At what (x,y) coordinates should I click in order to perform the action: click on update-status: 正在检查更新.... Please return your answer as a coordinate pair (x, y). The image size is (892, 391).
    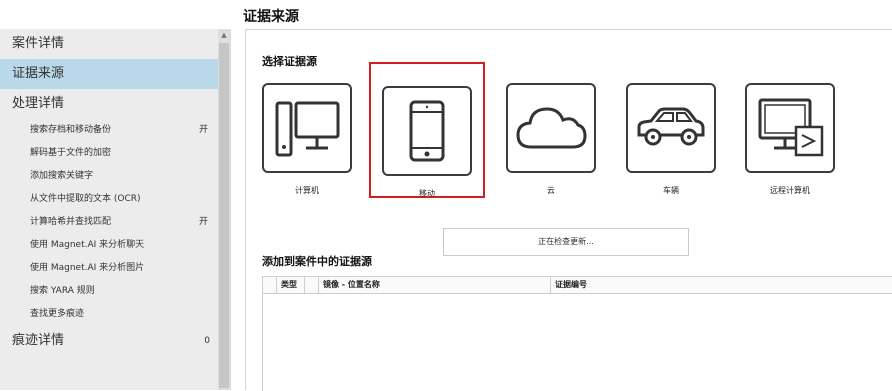
    Looking at the image, I should click on (566, 242).